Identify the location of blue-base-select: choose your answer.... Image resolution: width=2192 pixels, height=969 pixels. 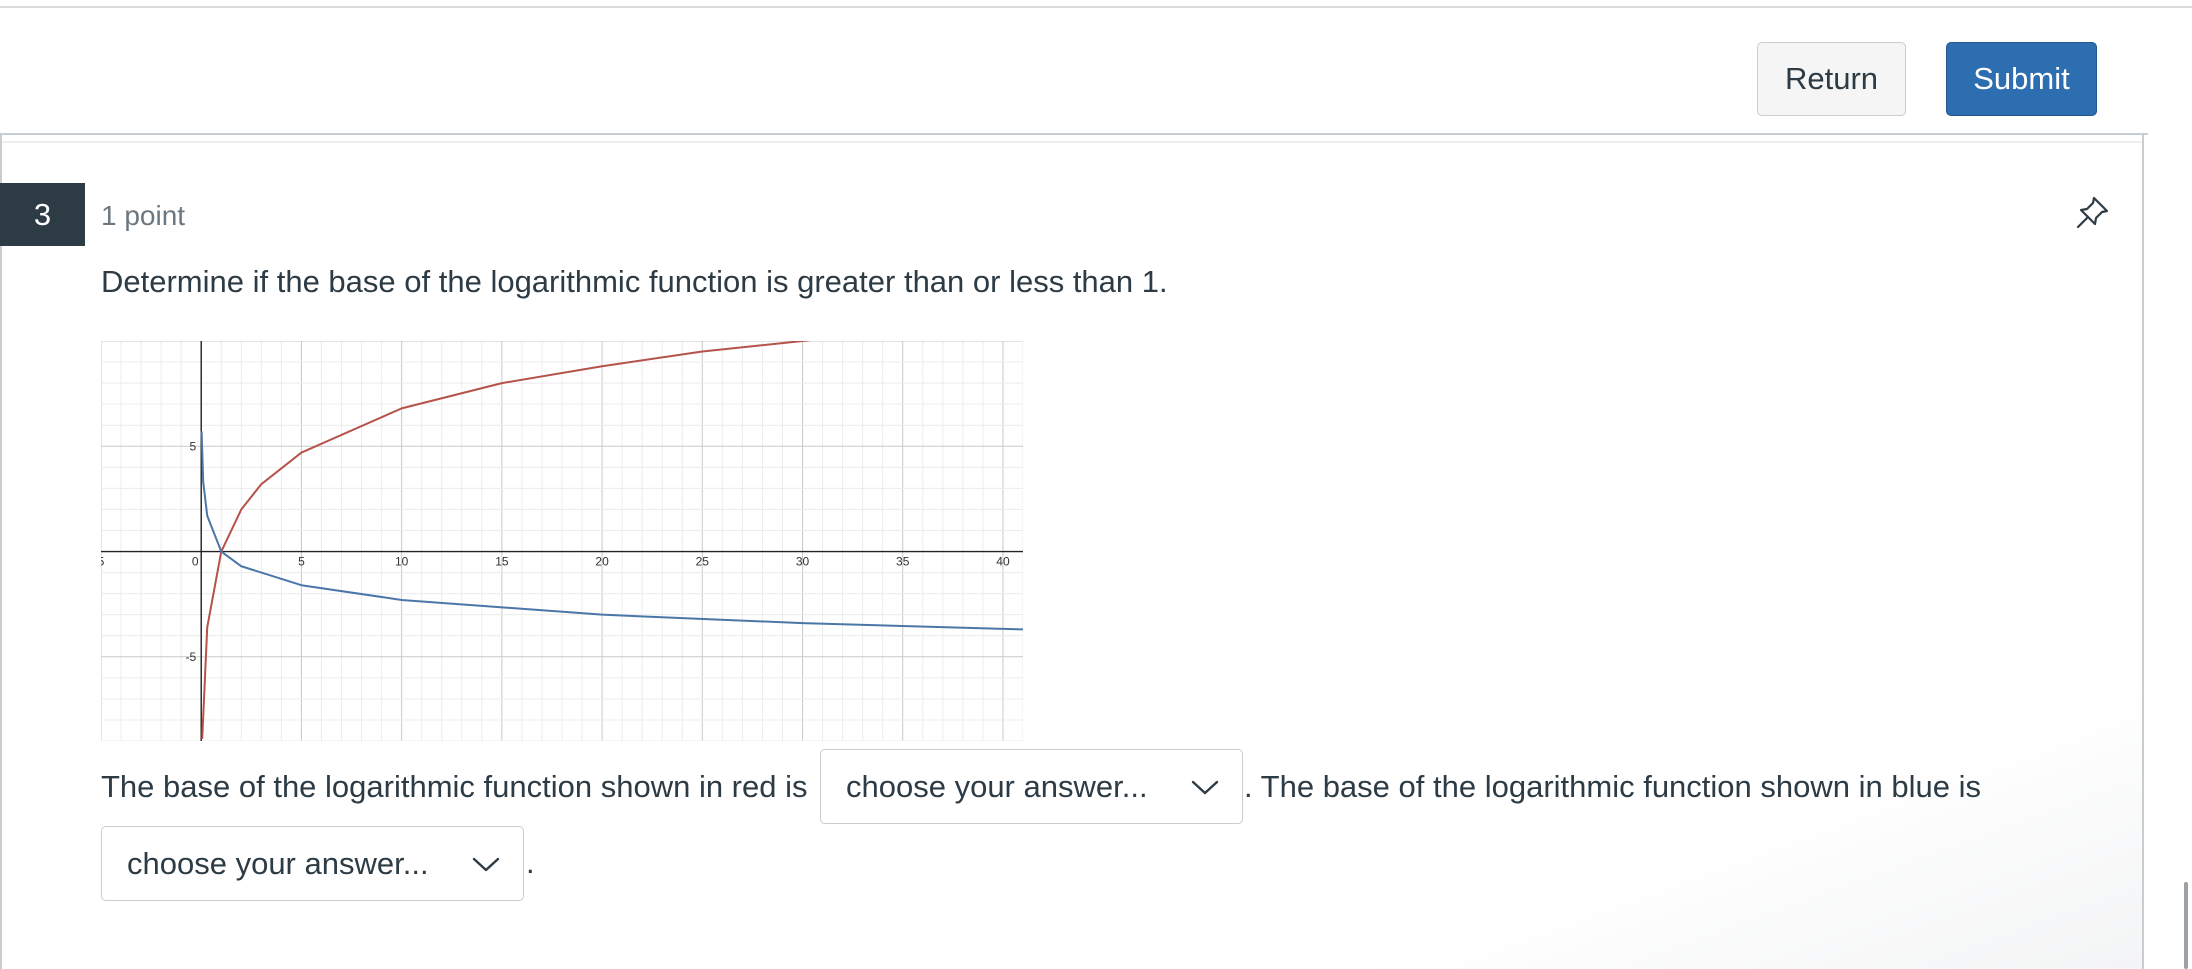
(312, 863).